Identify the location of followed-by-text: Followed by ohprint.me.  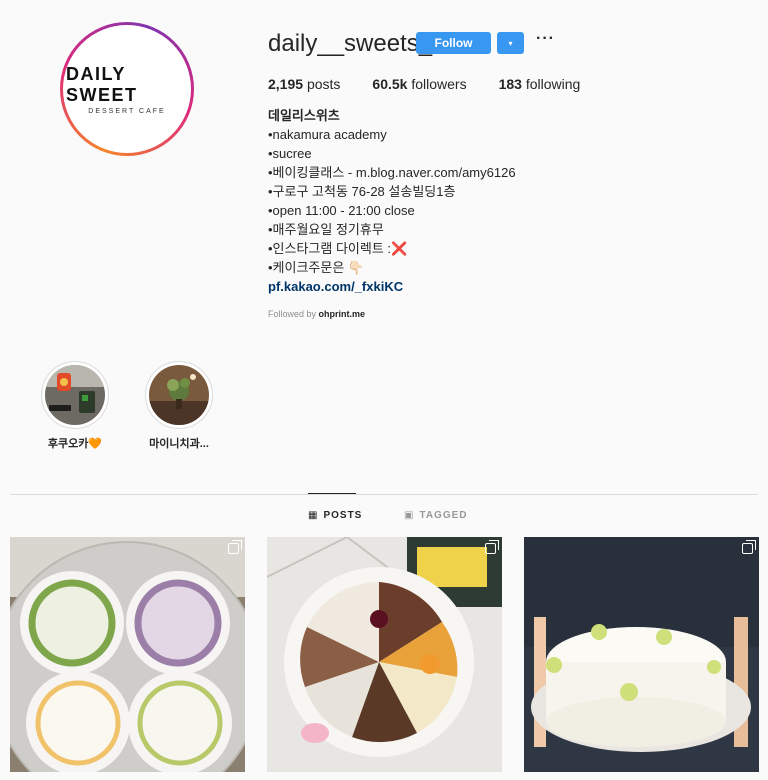
(316, 314).